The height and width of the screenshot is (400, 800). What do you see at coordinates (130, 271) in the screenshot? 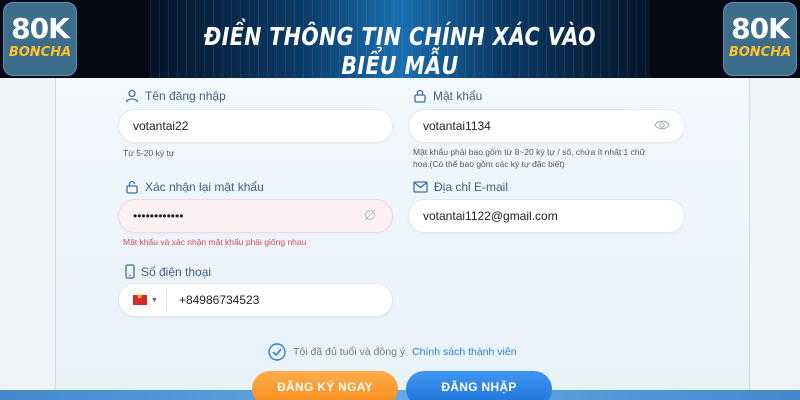
I see `phone-icon` at bounding box center [130, 271].